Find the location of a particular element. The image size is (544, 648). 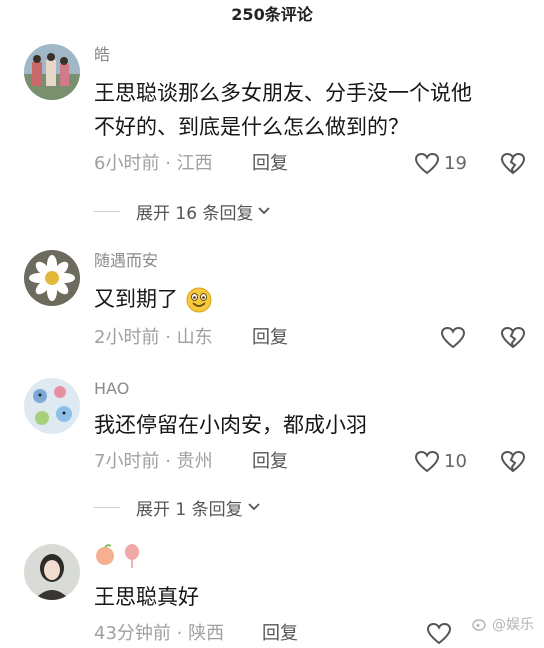

comment-text: 王思聪真好 is located at coordinates (309, 597).